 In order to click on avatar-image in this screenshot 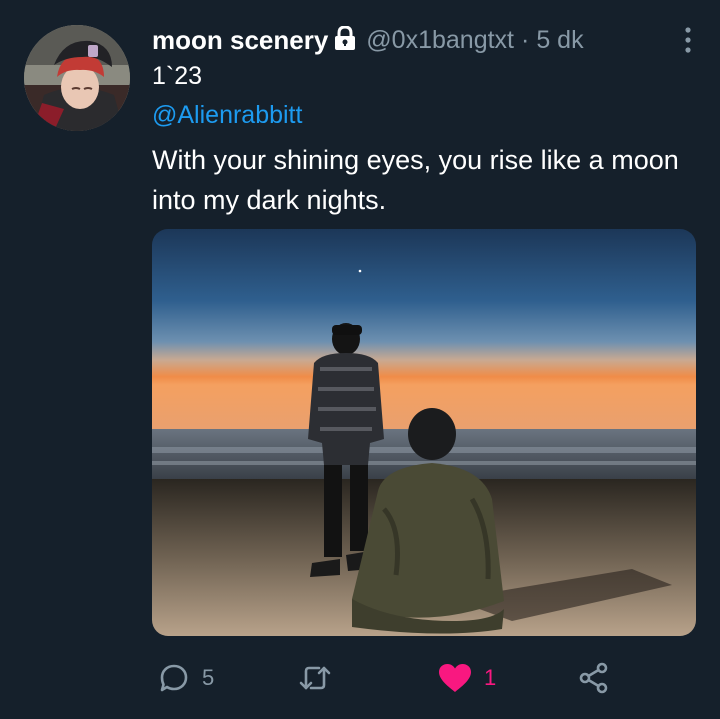, I will do `click(77, 78)`.